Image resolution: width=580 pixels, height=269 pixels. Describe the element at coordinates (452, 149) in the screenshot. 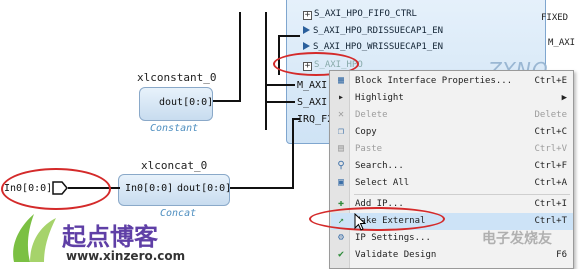

I see `menu-item-paste: ▤ Paste Ctrl+V` at that location.